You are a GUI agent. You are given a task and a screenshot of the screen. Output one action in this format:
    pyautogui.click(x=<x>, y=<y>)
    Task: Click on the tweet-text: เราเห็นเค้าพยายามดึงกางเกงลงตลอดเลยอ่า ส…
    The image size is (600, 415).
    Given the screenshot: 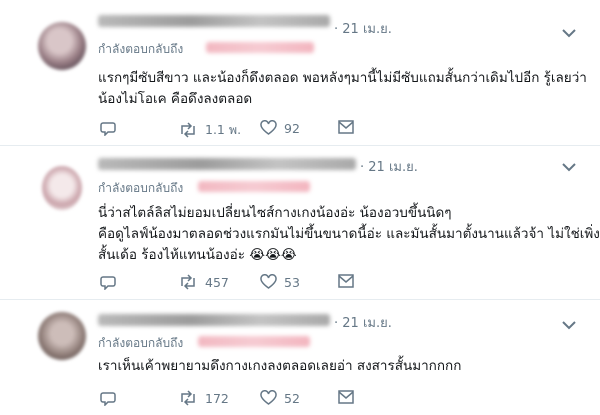 What is the action you would take?
    pyautogui.click(x=279, y=366)
    